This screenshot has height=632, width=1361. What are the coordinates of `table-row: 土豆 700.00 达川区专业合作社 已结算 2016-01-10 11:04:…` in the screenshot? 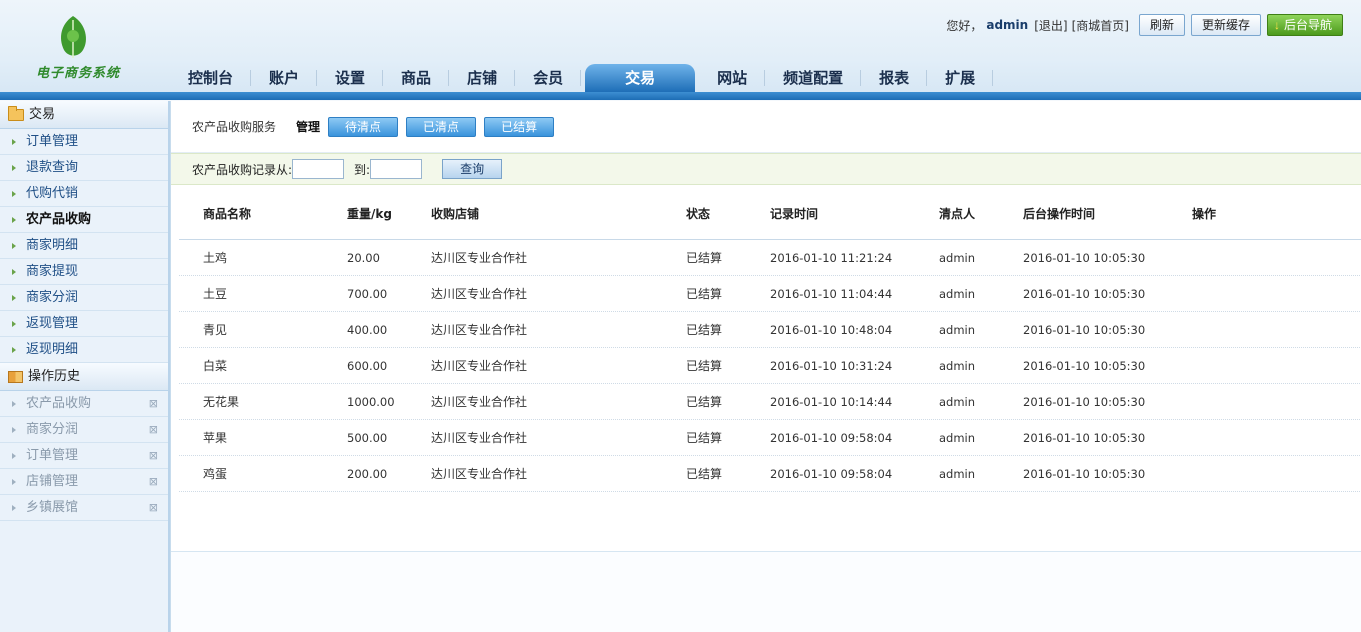 It's located at (770, 294).